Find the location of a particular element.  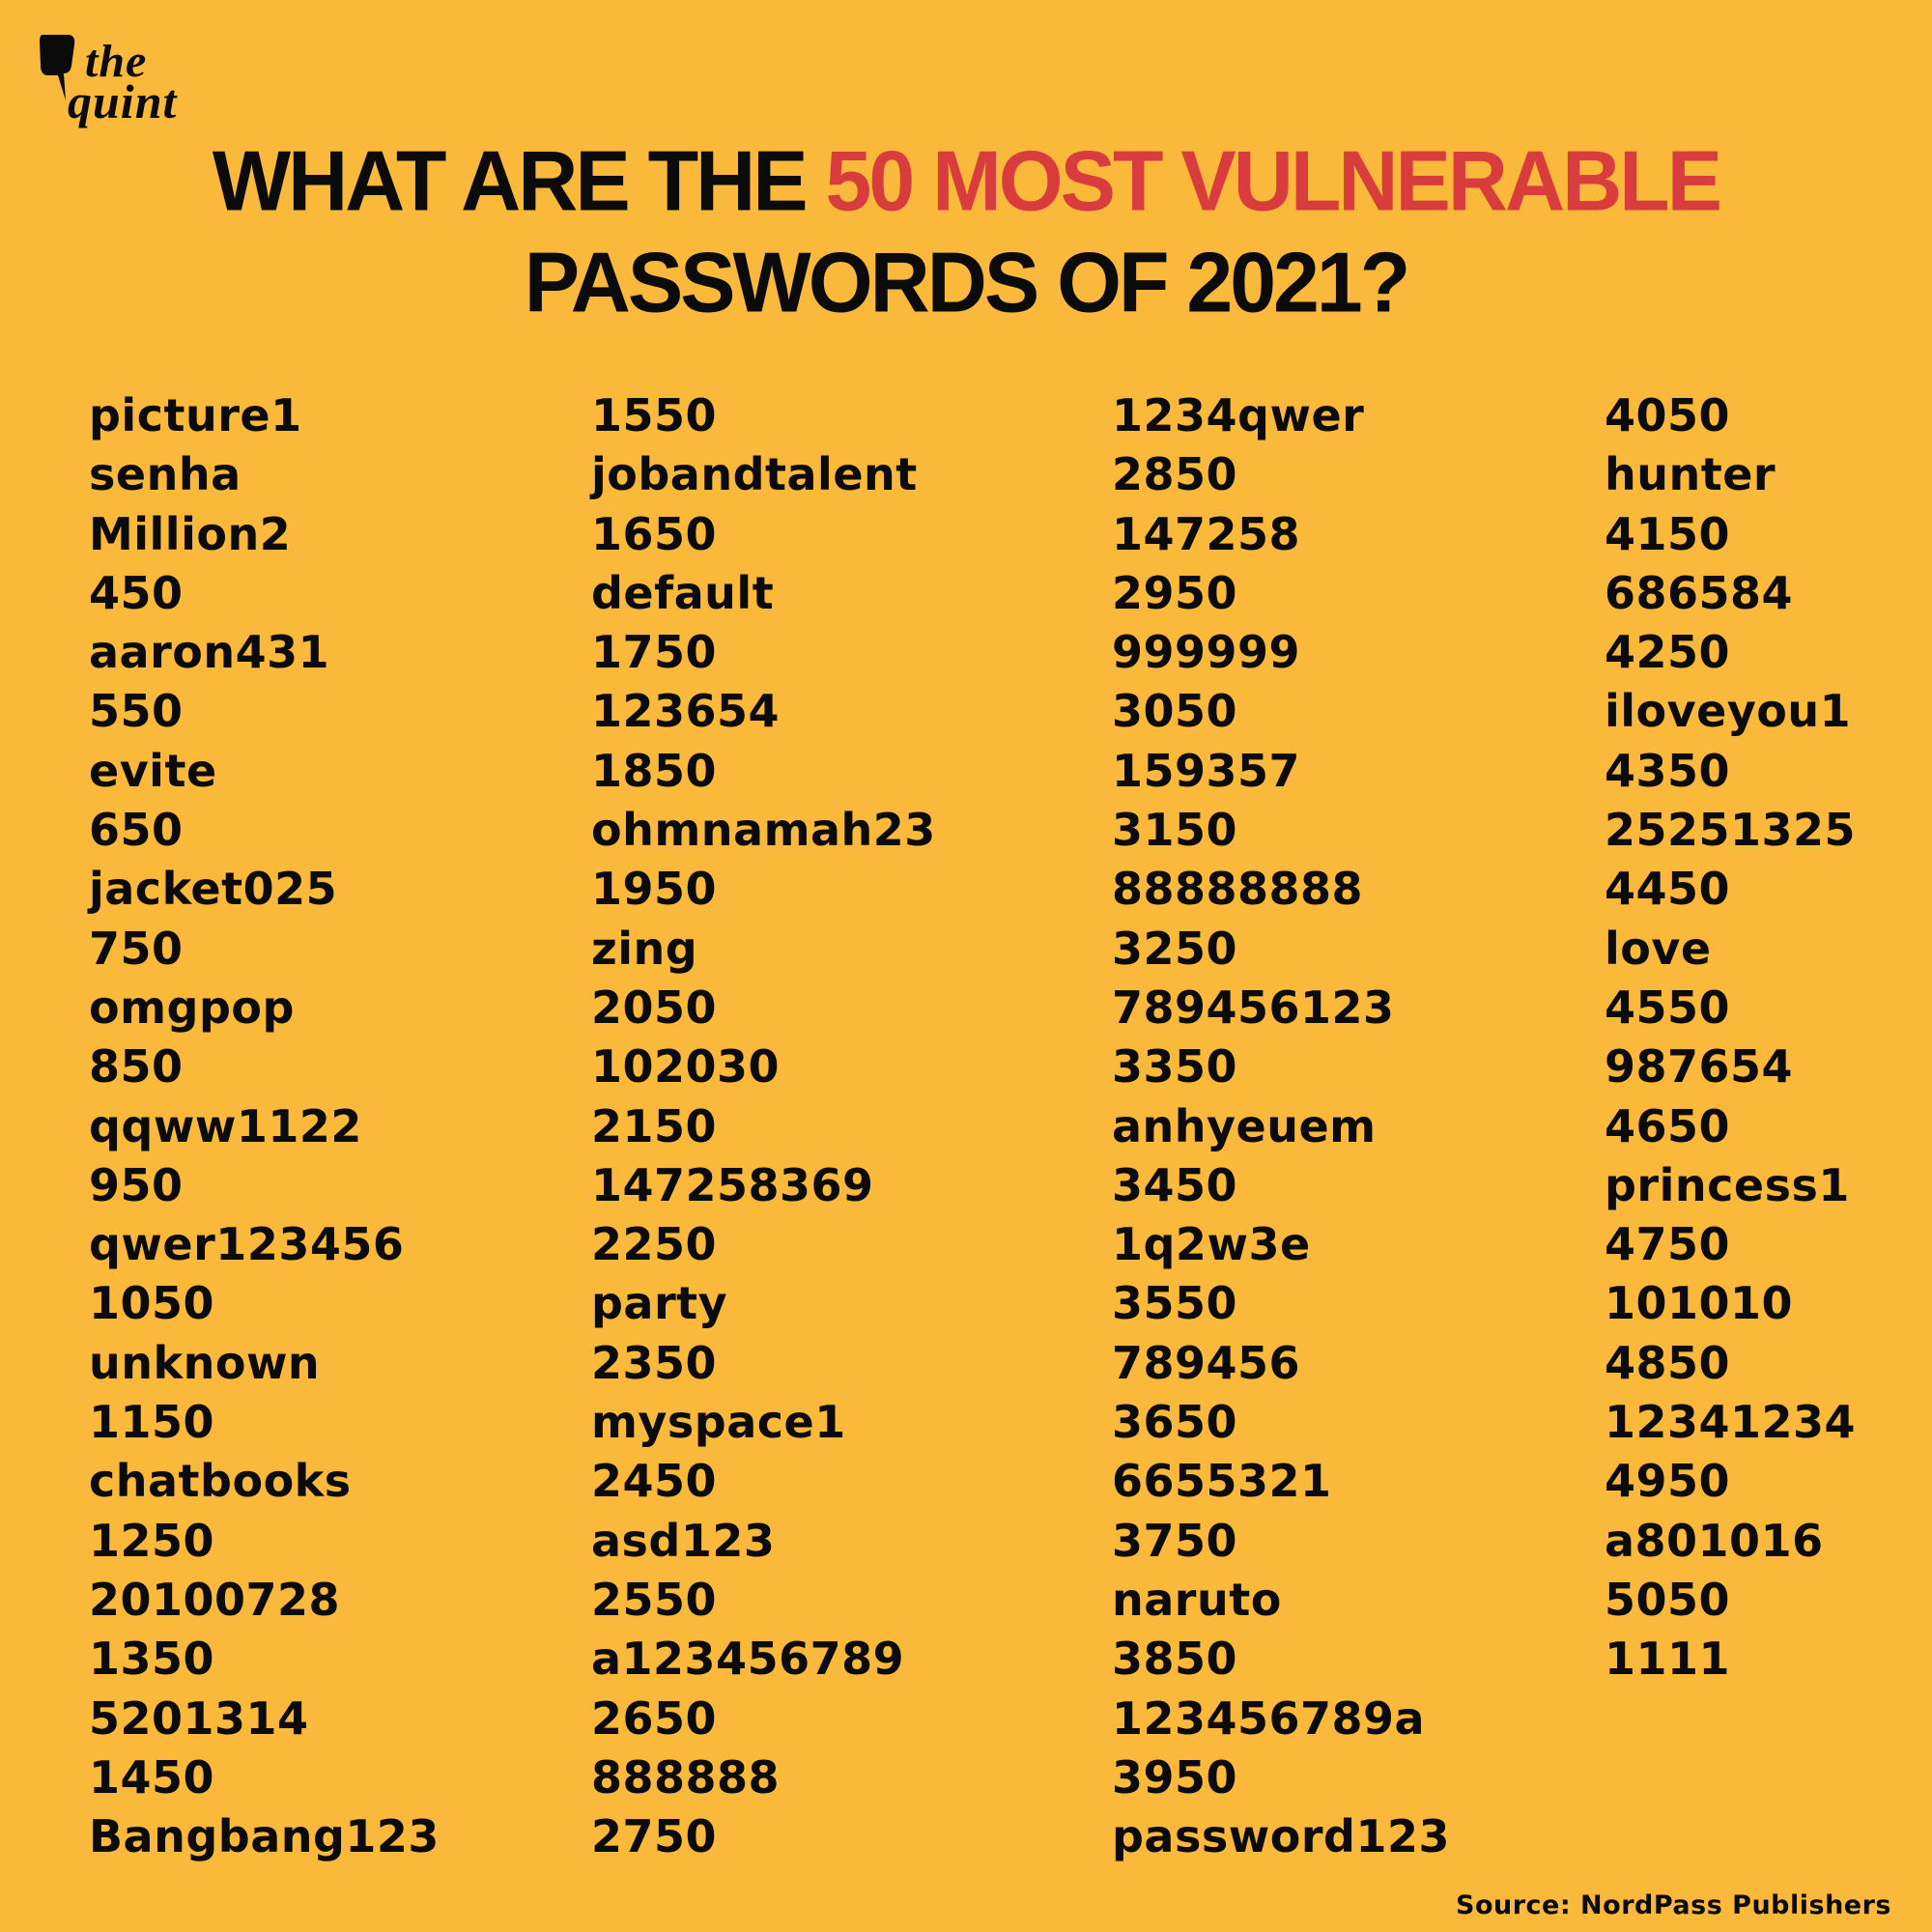

password-item: 2050 is located at coordinates (654, 1007).